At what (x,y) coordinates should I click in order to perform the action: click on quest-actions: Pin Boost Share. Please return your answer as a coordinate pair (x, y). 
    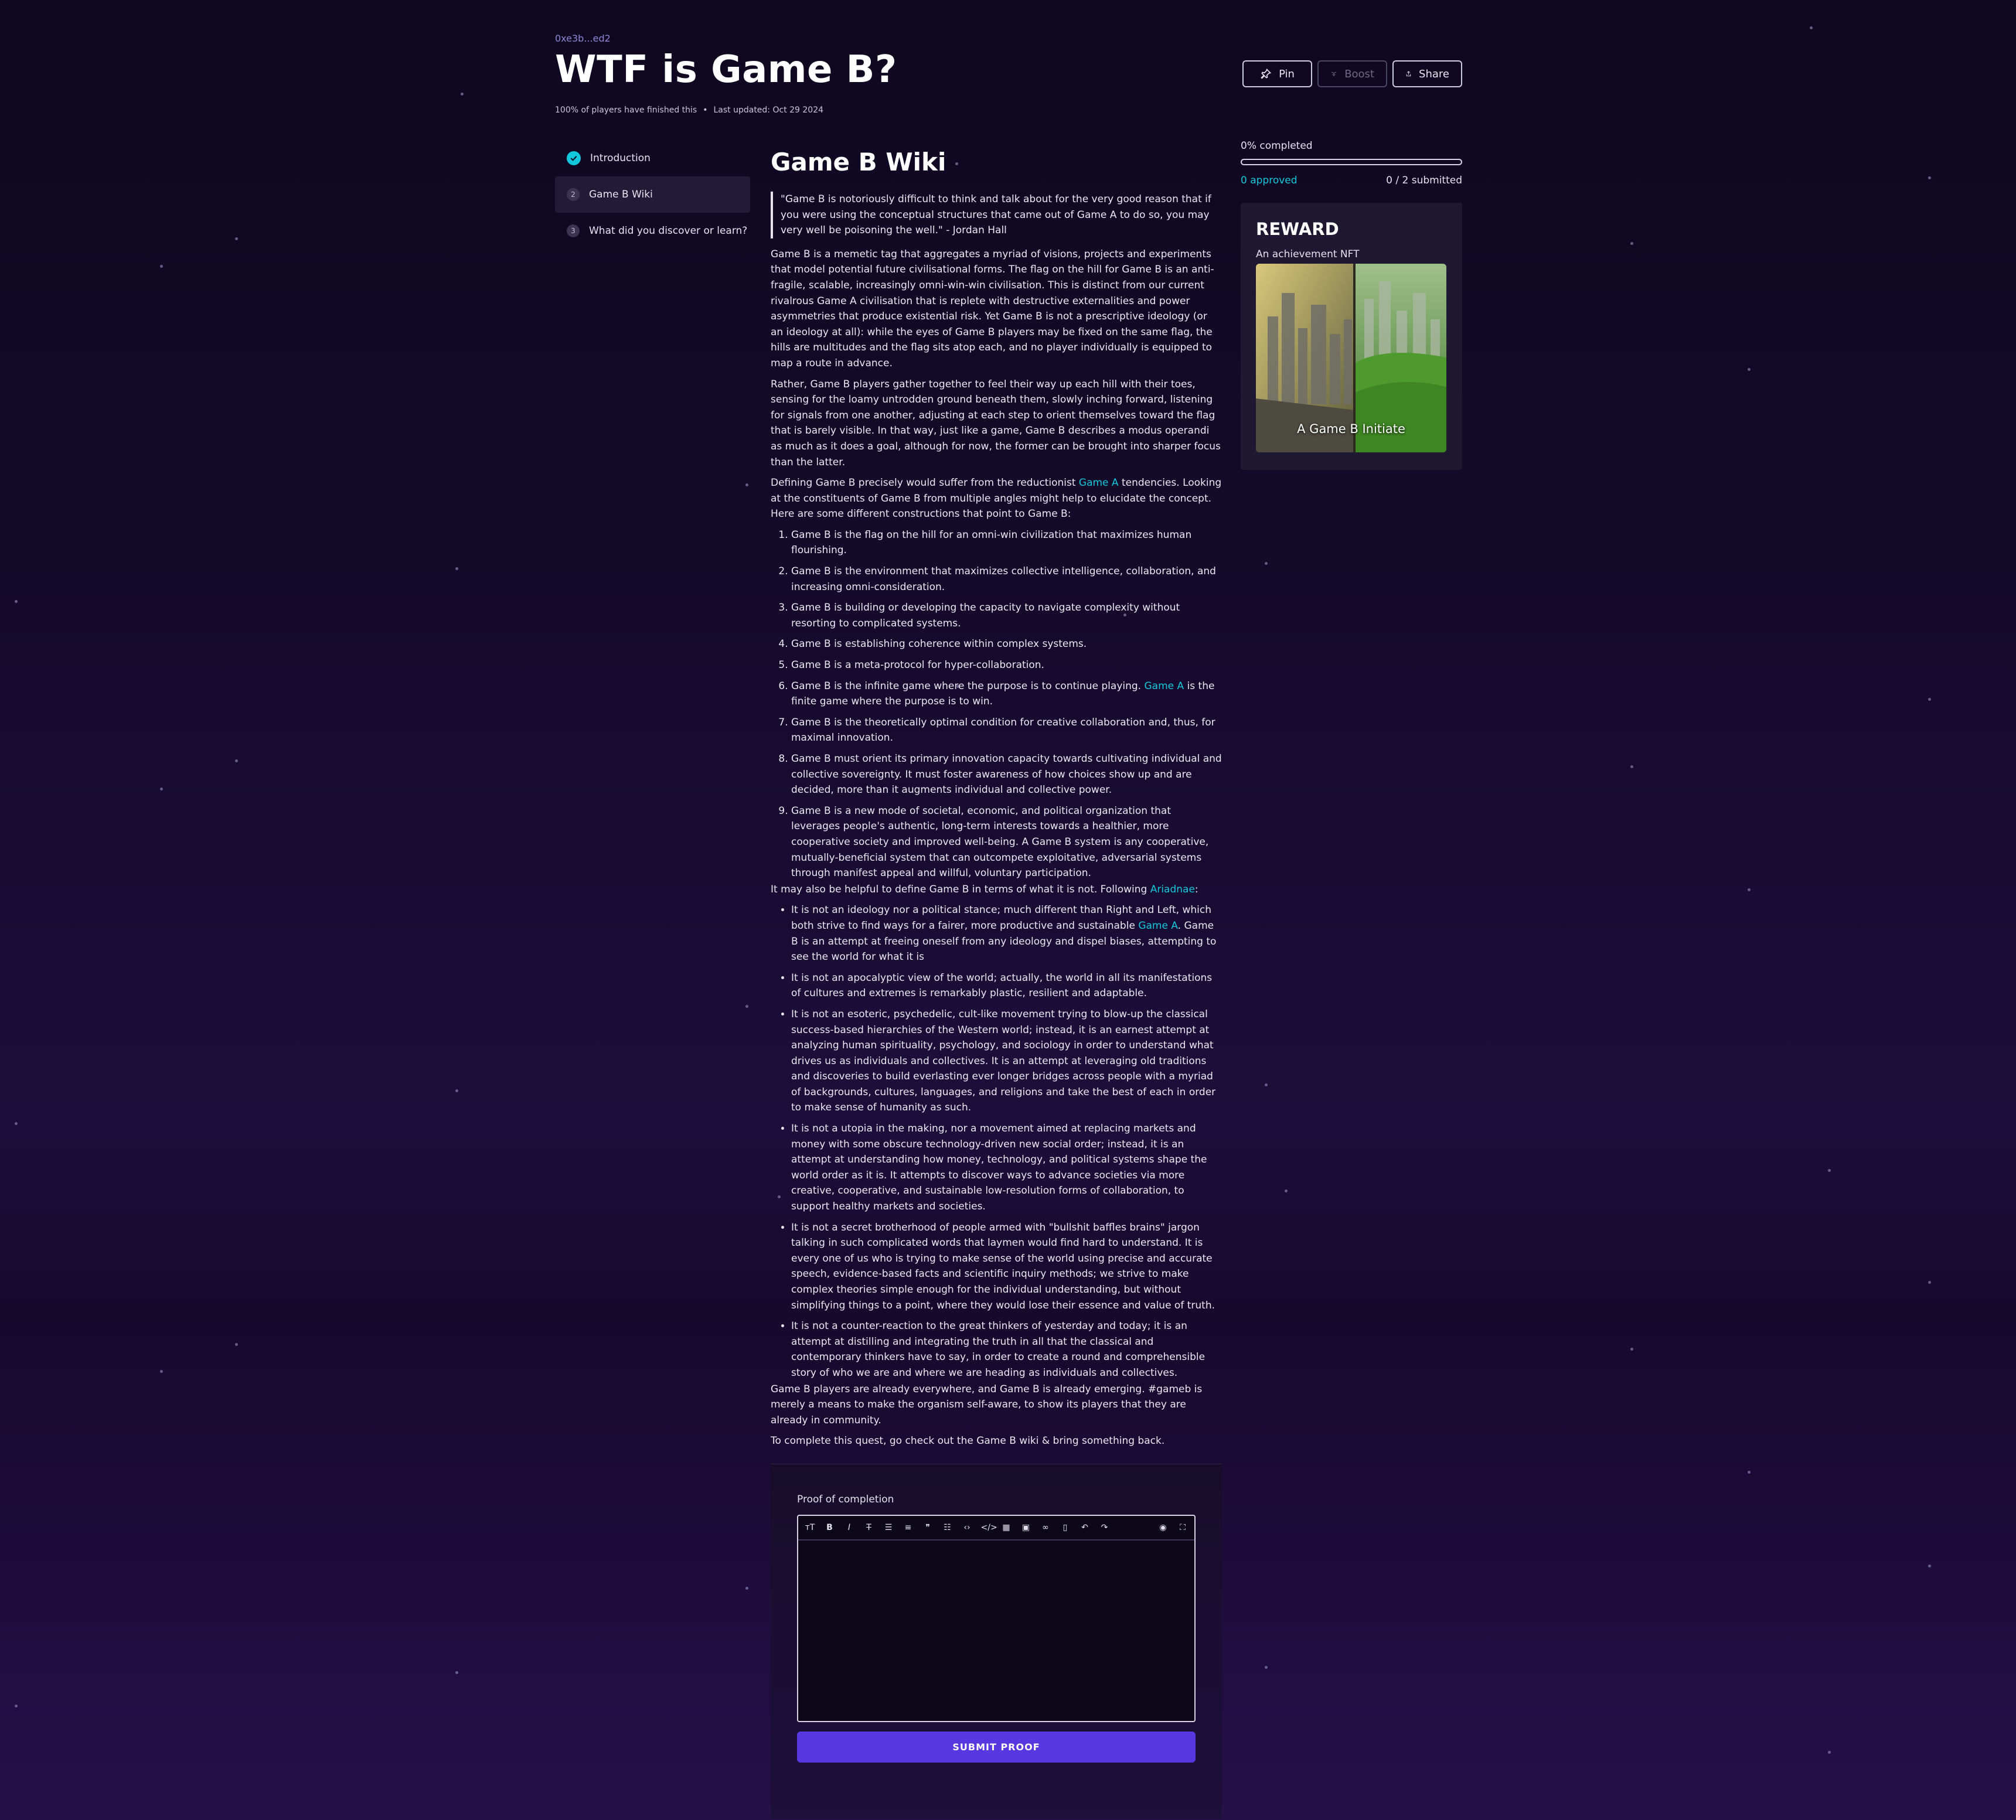
    Looking at the image, I should click on (1352, 73).